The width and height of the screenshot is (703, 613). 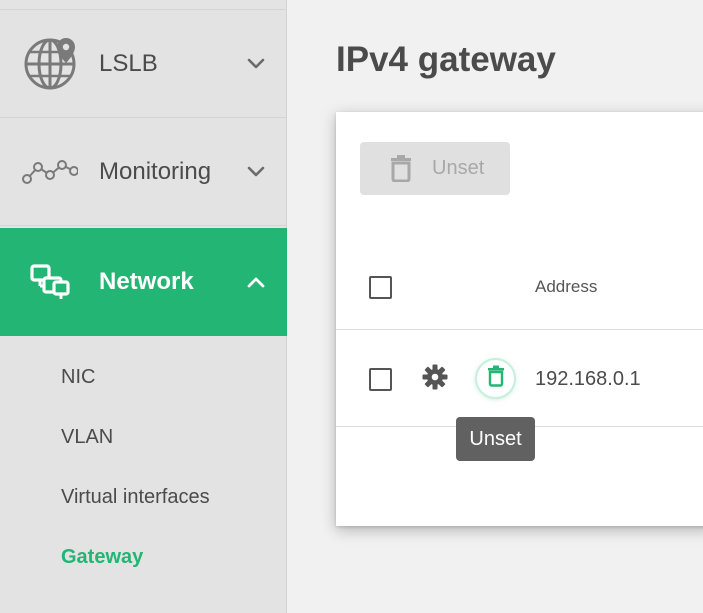 I want to click on column-header-address: Address, so click(x=566, y=286).